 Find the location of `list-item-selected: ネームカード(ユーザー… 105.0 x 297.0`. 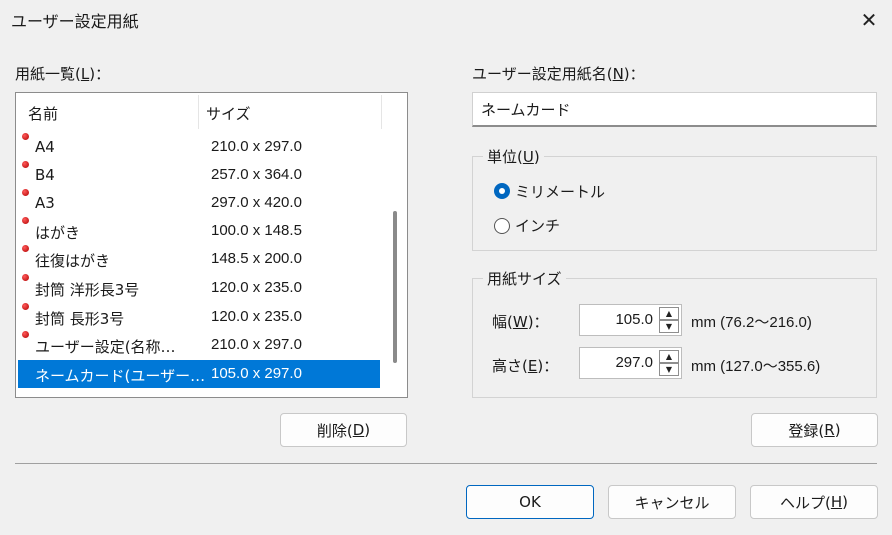

list-item-selected: ネームカード(ユーザー… 105.0 x 297.0 is located at coordinates (199, 374).